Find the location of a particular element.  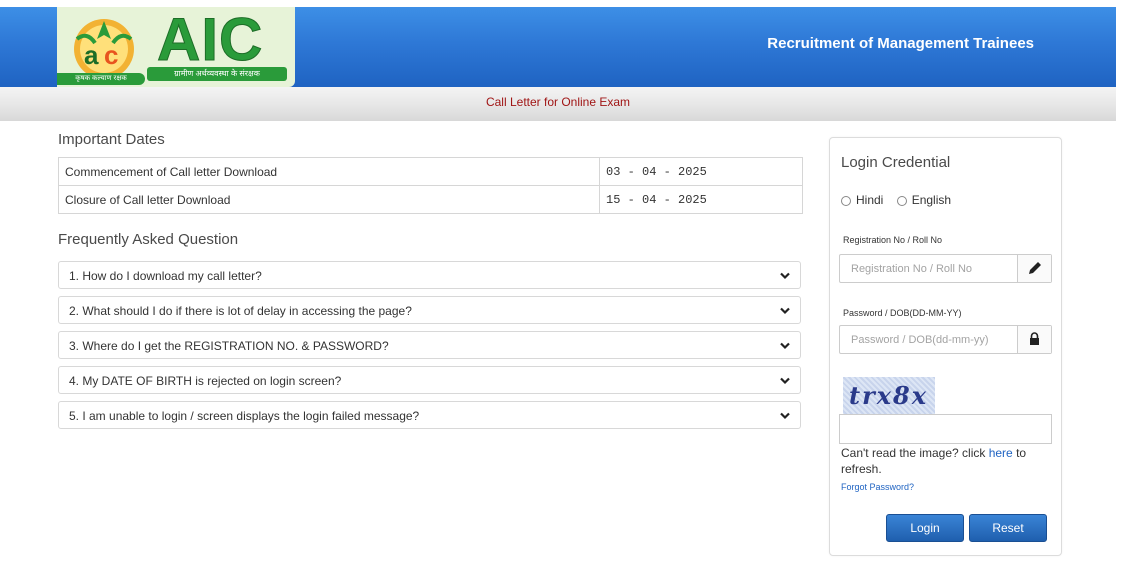

page-subtitle: Call Letter for Online Exam is located at coordinates (558, 102).